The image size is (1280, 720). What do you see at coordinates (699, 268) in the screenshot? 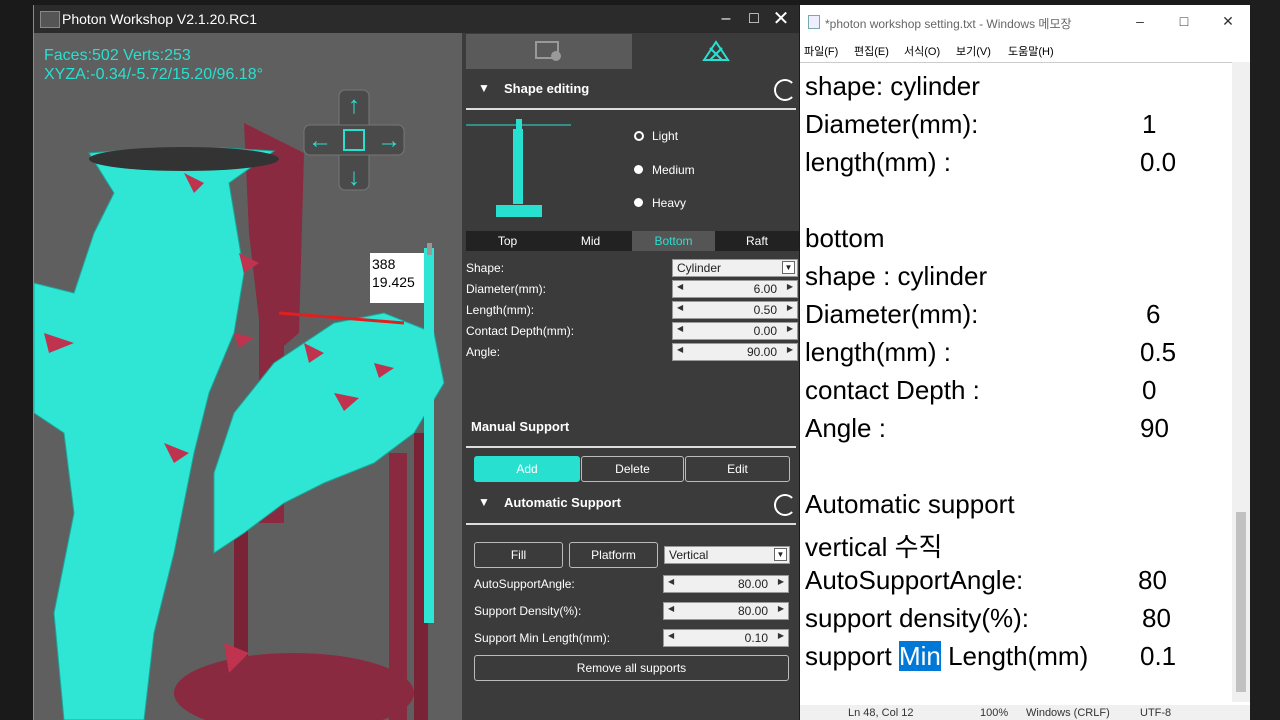
I see `shape-value: Cylinder` at bounding box center [699, 268].